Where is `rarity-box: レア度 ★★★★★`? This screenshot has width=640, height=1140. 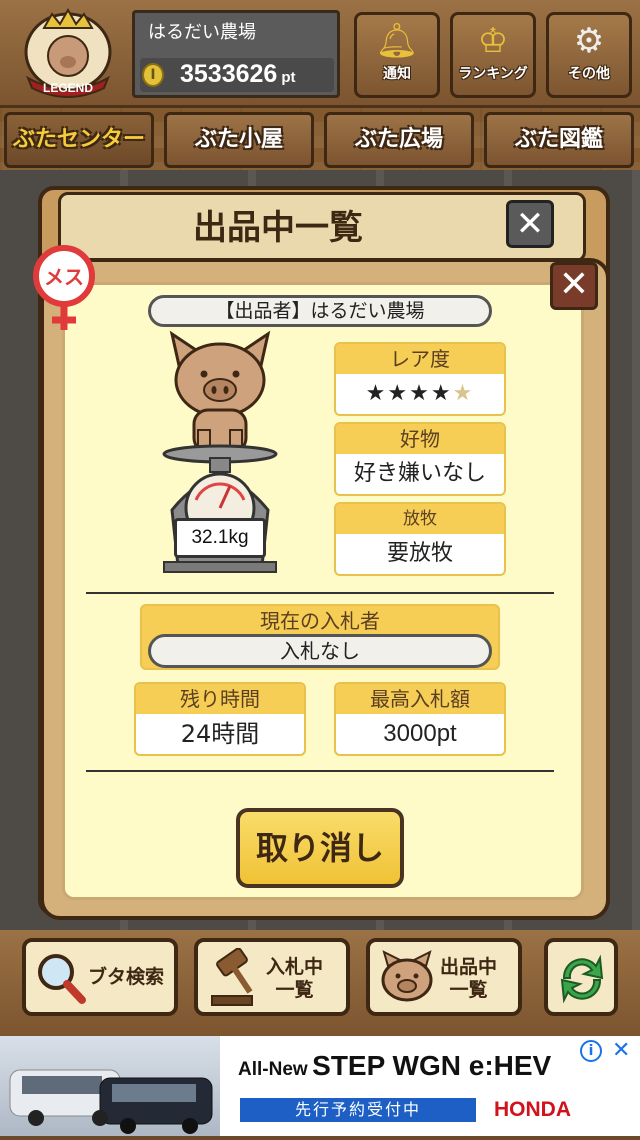 rarity-box: レア度 ★★★★★ is located at coordinates (420, 379).